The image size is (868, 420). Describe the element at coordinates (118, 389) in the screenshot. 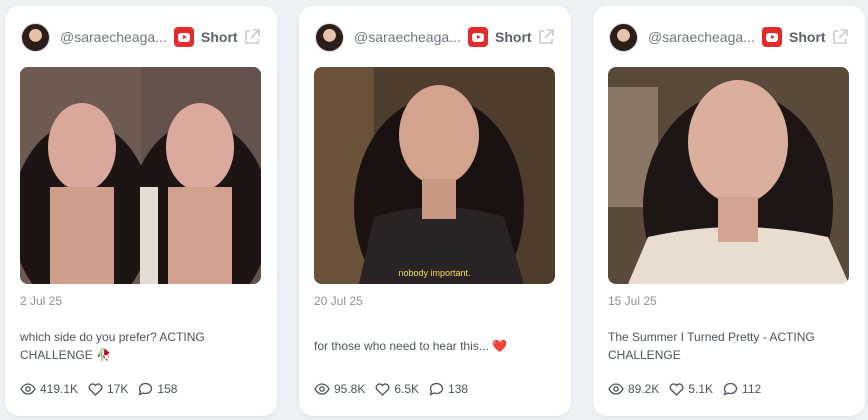

I see `likes-count: 17K` at that location.